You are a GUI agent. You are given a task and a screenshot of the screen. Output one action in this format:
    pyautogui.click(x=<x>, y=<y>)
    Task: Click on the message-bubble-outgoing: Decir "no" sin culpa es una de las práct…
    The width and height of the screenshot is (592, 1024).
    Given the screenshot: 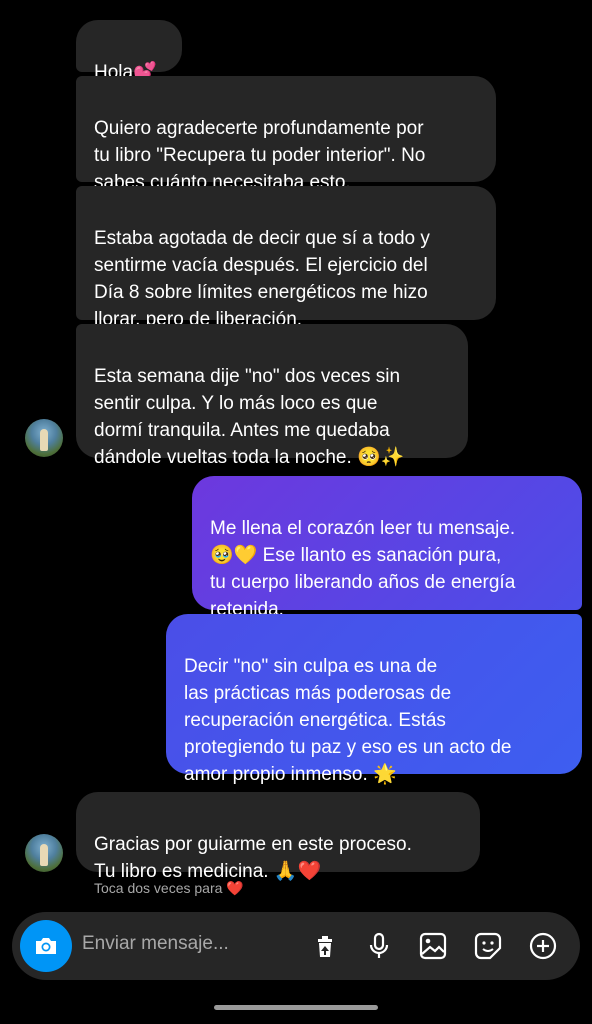 What is the action you would take?
    pyautogui.click(x=374, y=699)
    